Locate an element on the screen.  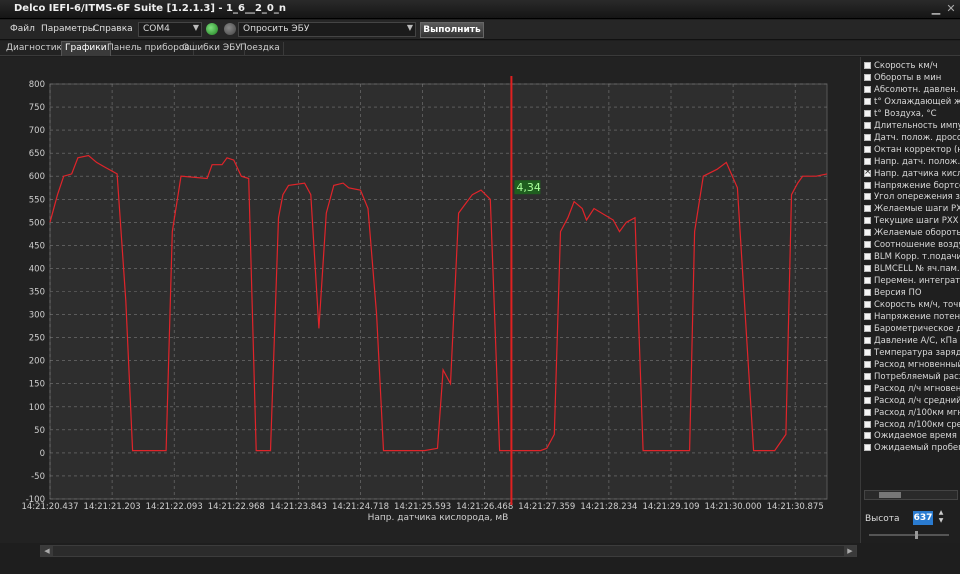
param-item: t° Воздуха, °С is located at coordinates (912, 115).